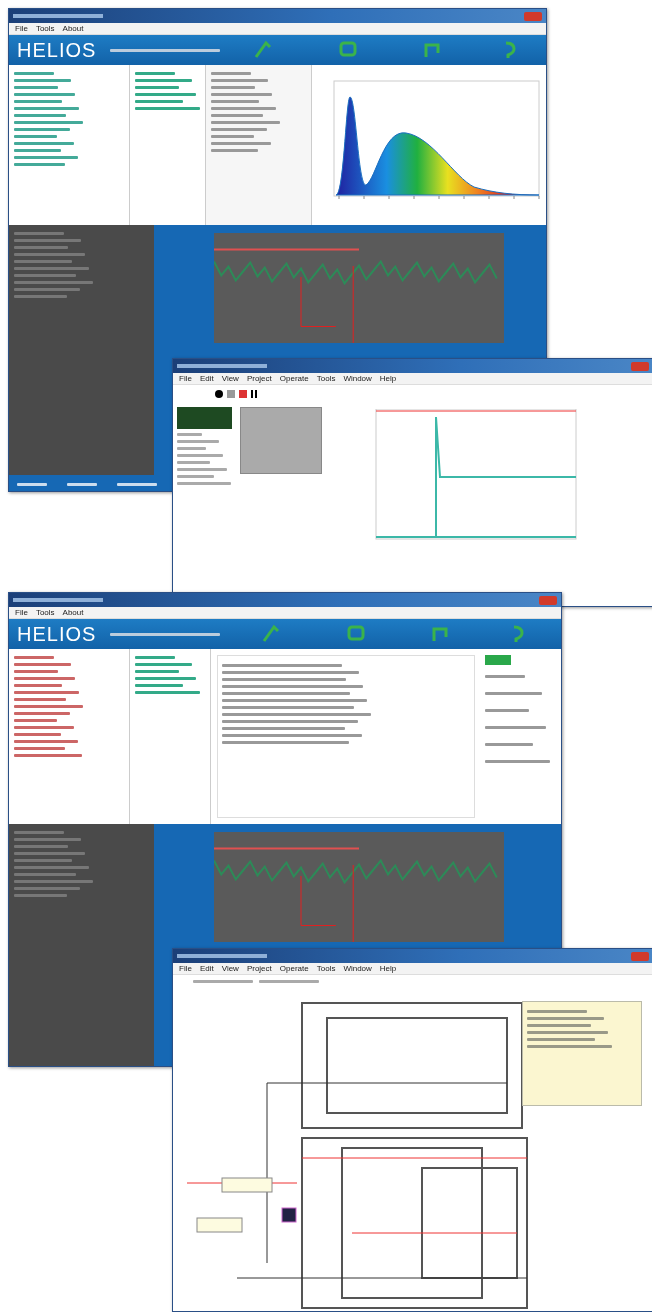  I want to click on status-indicator, so click(498, 660).